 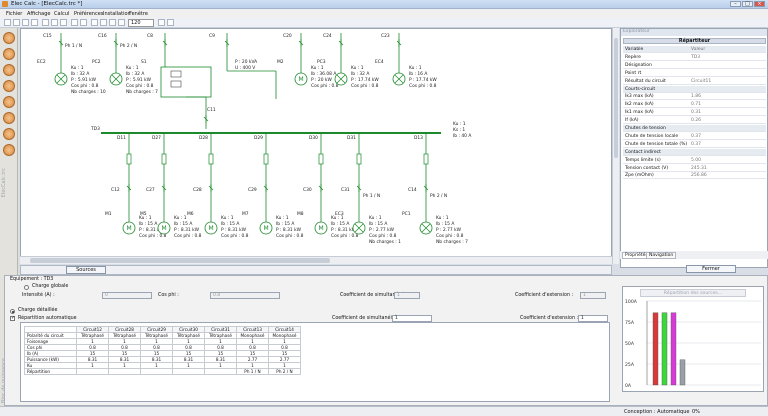 What do you see at coordinates (50, 286) in the screenshot?
I see `charge-globale-label: Charge globale` at bounding box center [50, 286].